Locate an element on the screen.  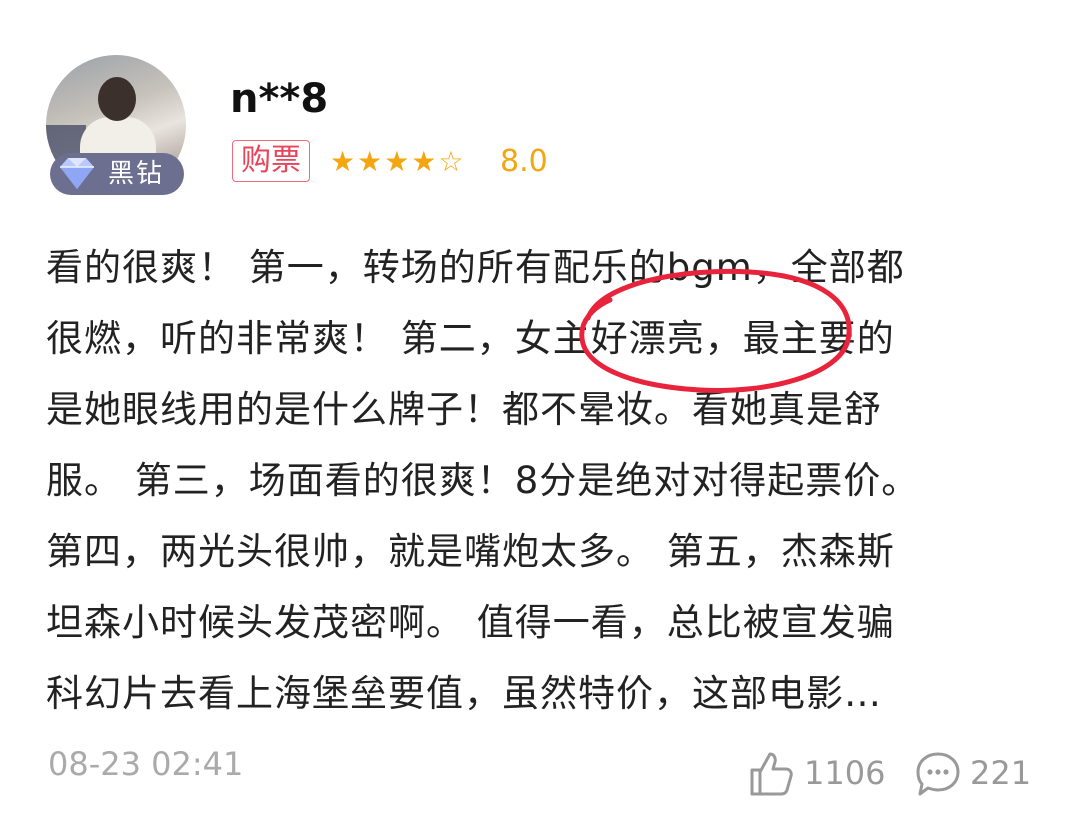
badge-label: 黑钻 is located at coordinates (136, 174).